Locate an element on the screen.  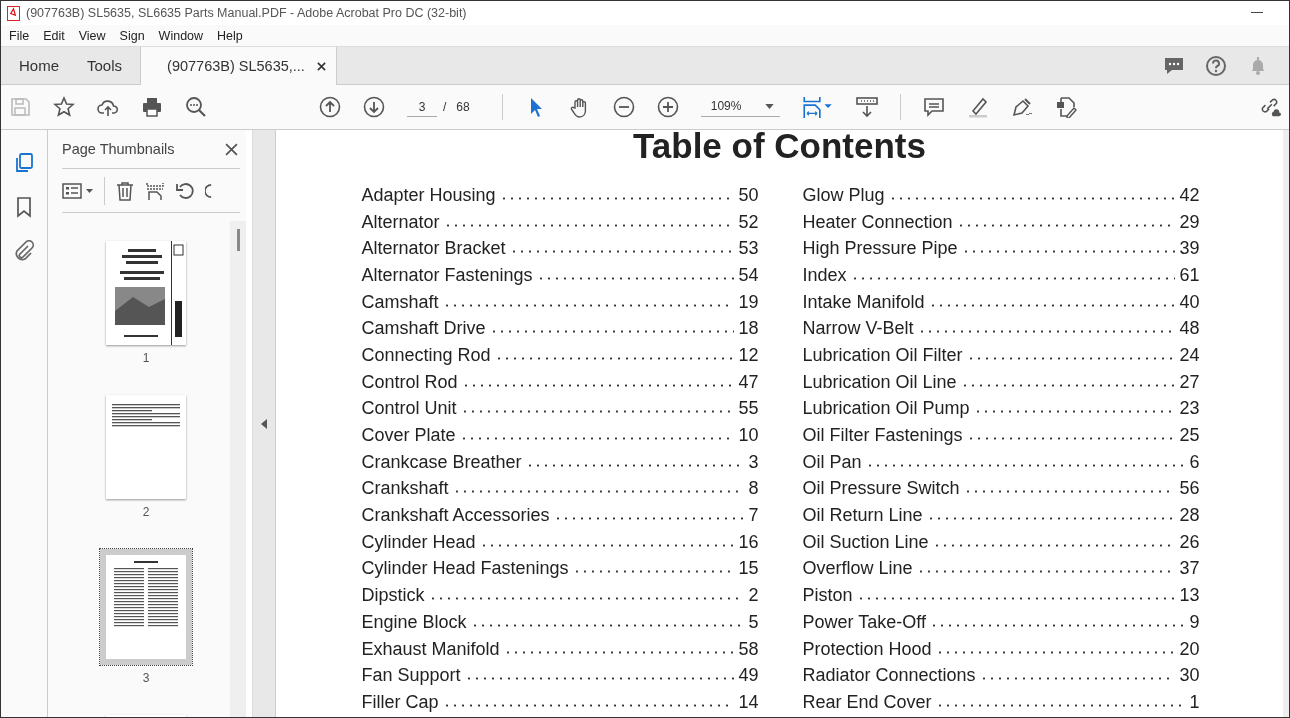
toc-entry: Heater Connection is located at coordinates (877, 222).